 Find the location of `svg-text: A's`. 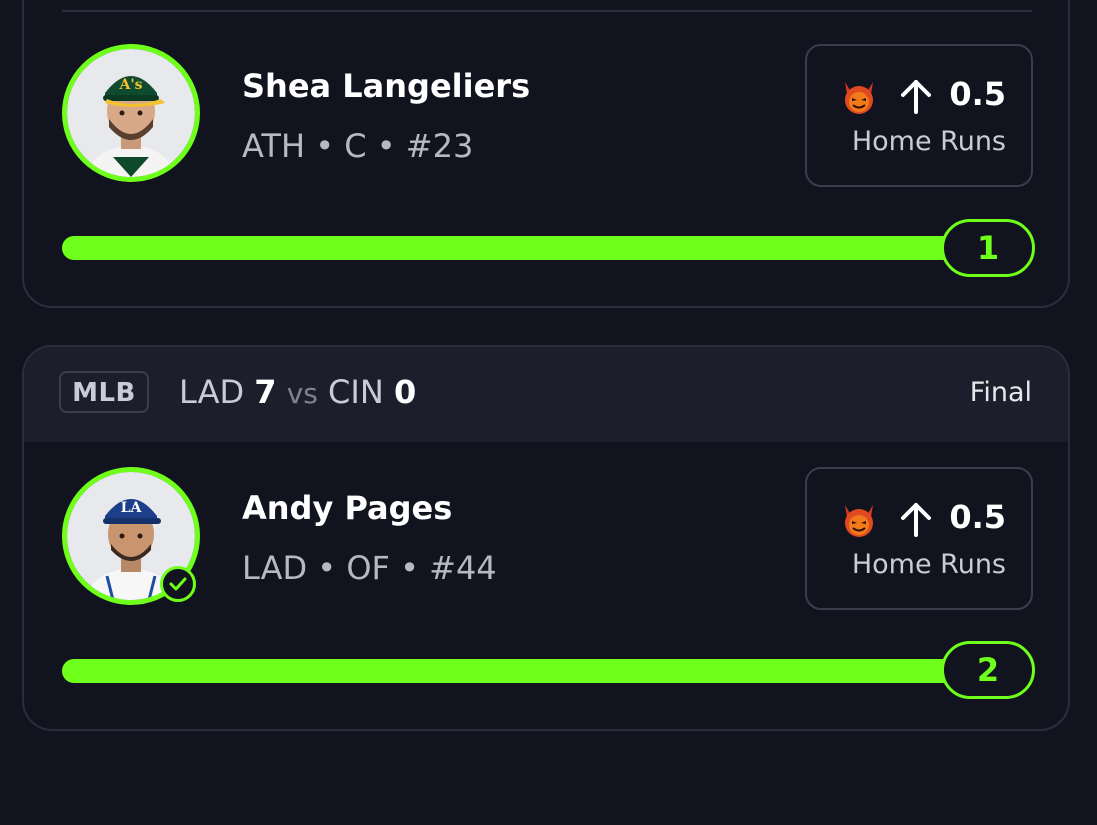

svg-text: A's is located at coordinates (130, 85).